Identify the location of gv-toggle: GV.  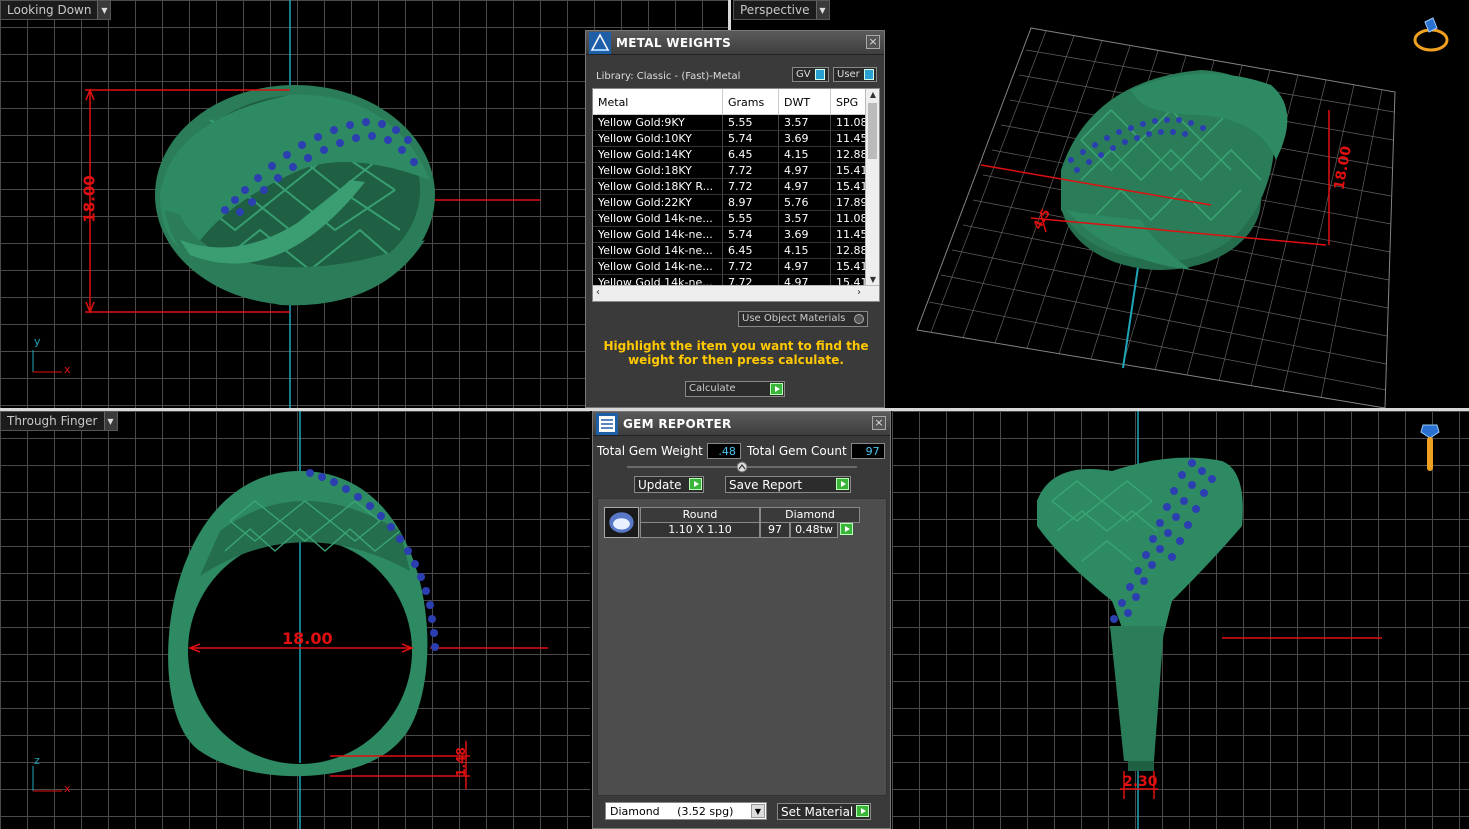
(810, 74).